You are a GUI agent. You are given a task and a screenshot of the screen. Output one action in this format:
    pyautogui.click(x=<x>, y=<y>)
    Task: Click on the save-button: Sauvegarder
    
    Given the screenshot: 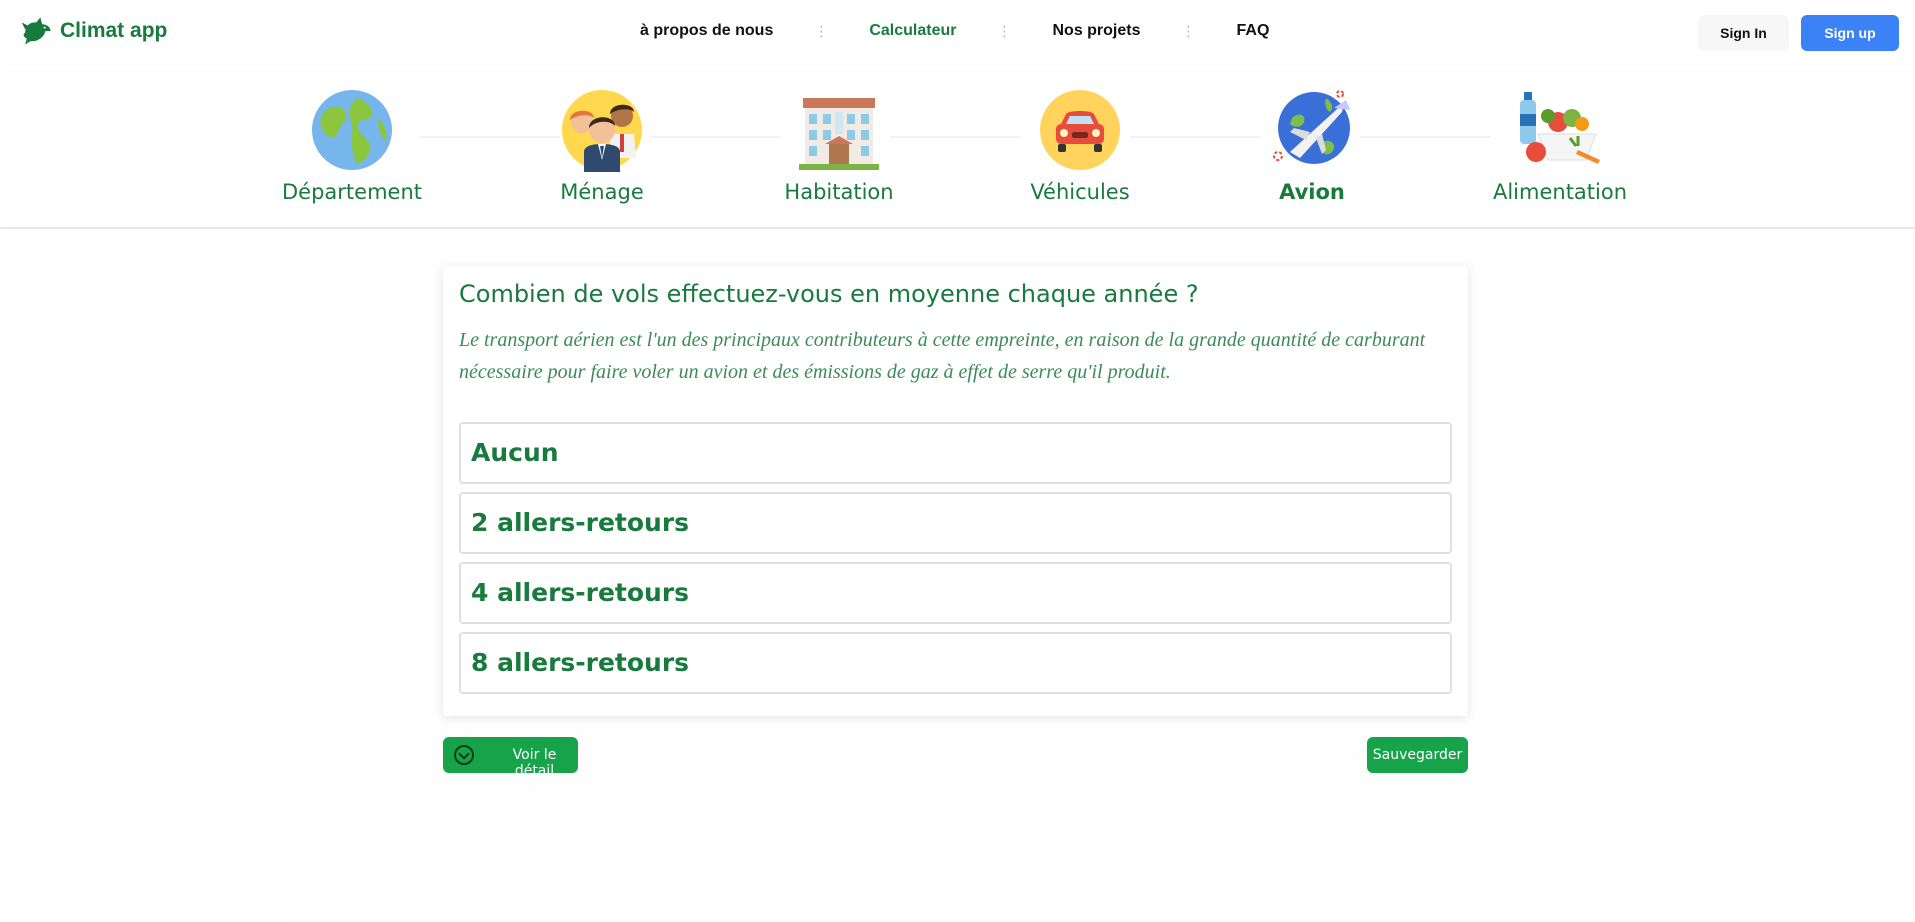 What is the action you would take?
    pyautogui.click(x=1417, y=755)
    